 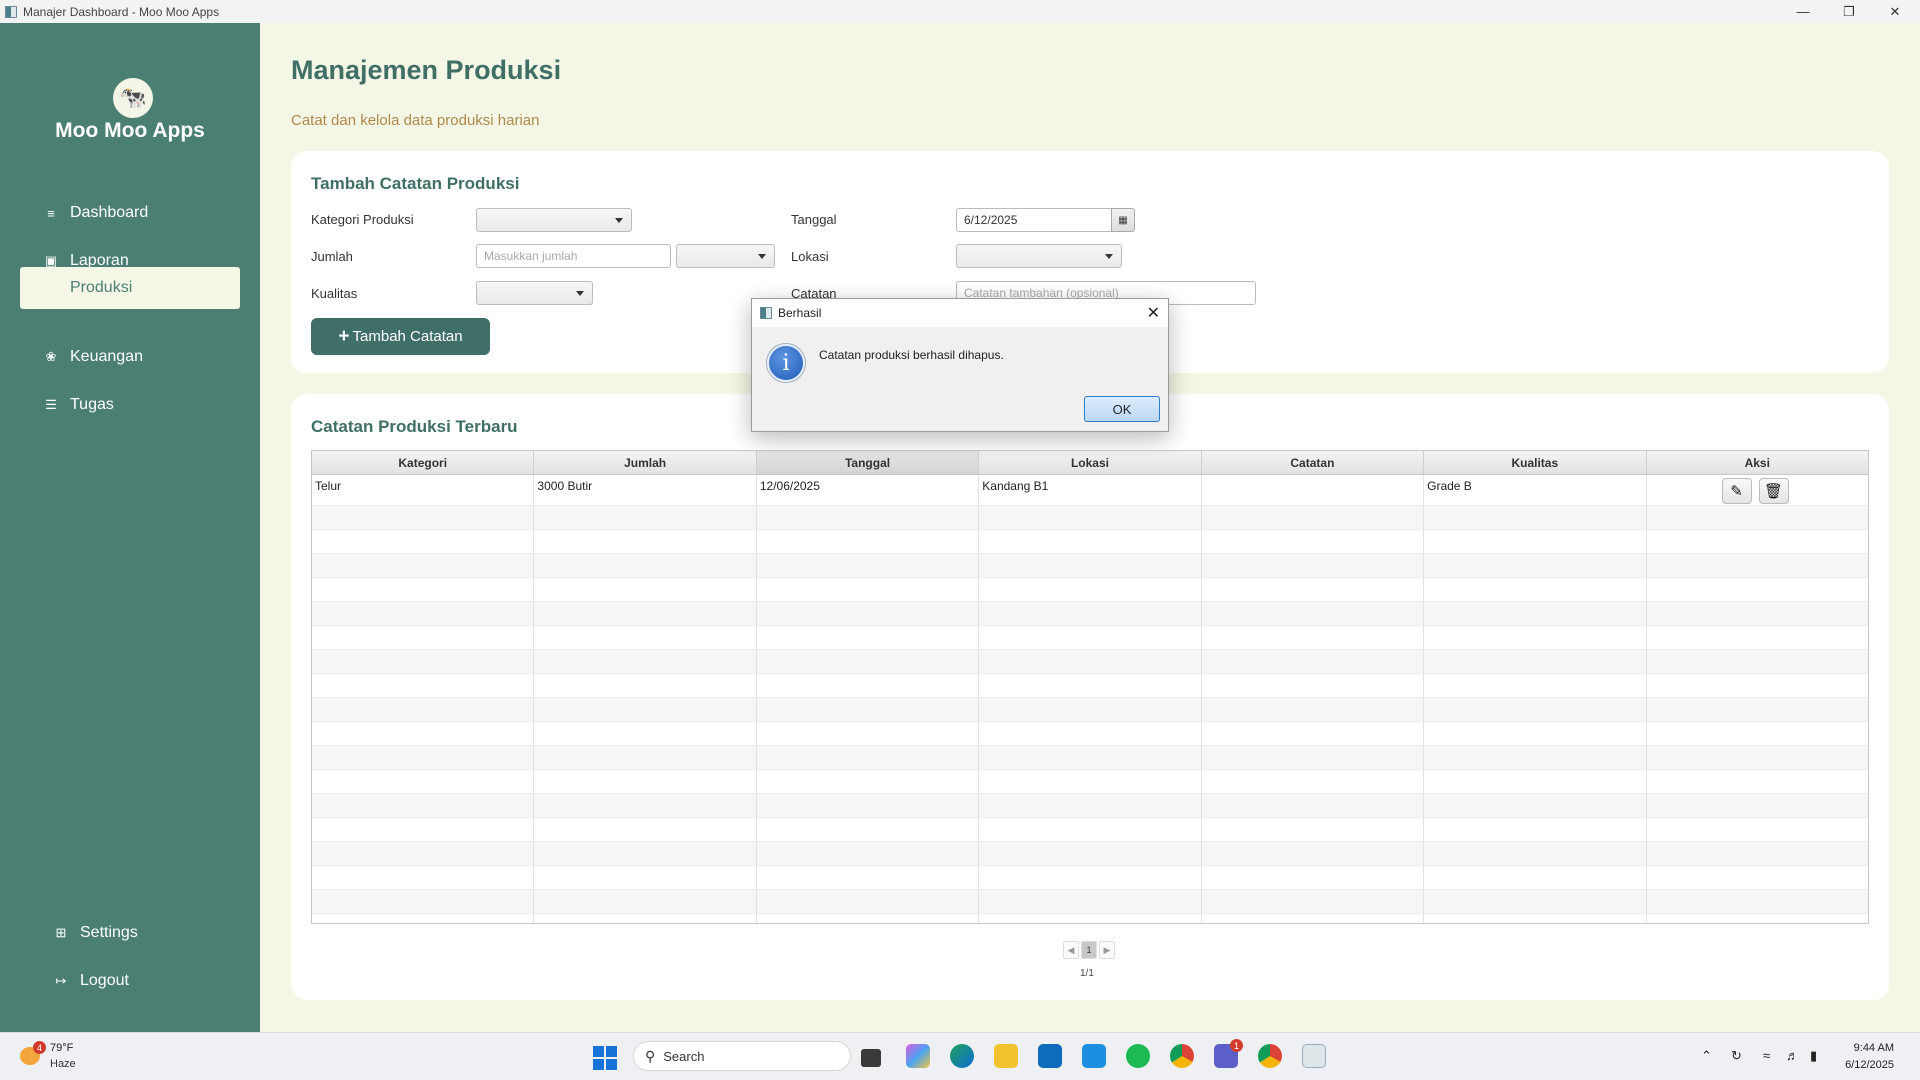 I want to click on minimize-icon: —, so click(x=1803, y=11).